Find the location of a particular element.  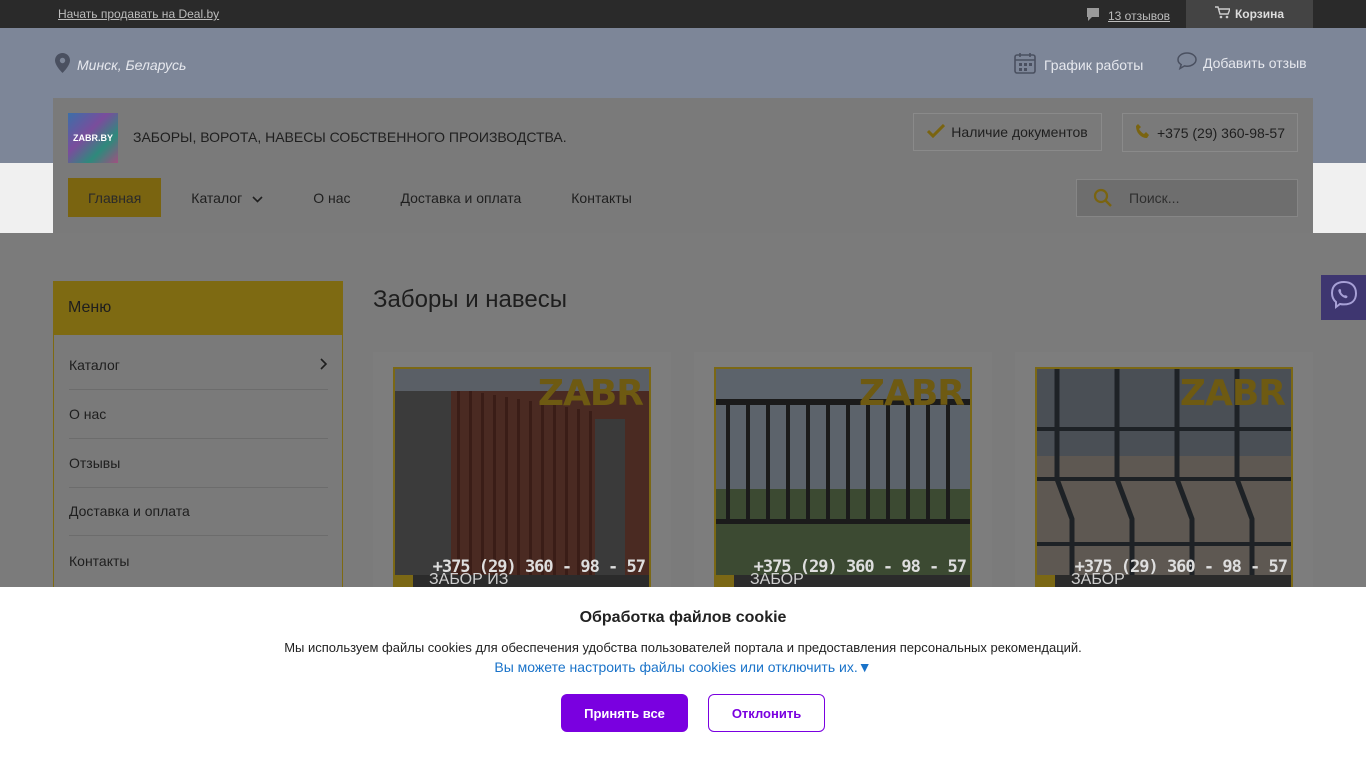

phone-button: +375 (29) 360-98-57 is located at coordinates (1210, 132).